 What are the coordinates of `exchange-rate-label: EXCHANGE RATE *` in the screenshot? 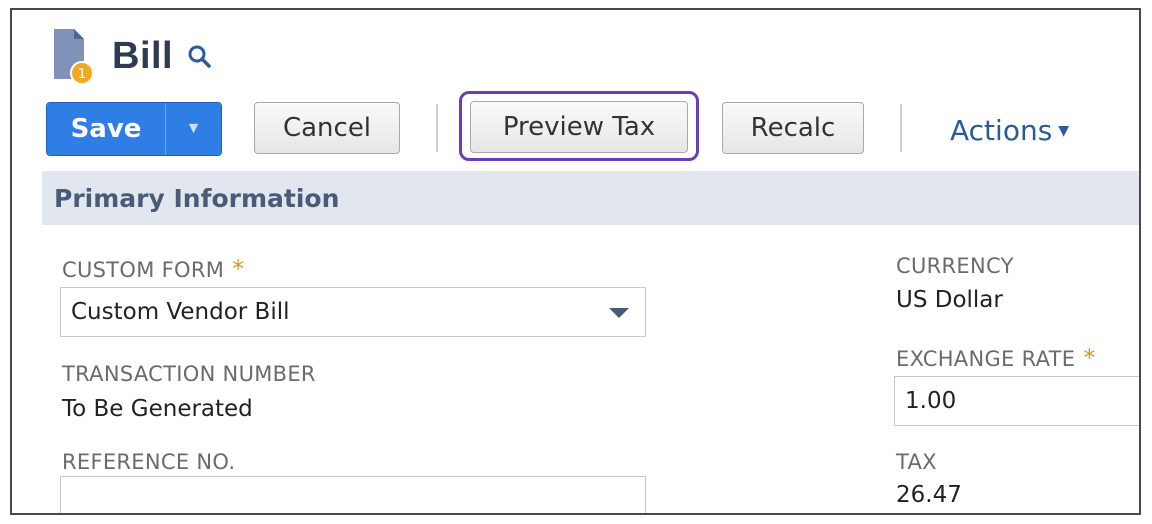 It's located at (996, 358).